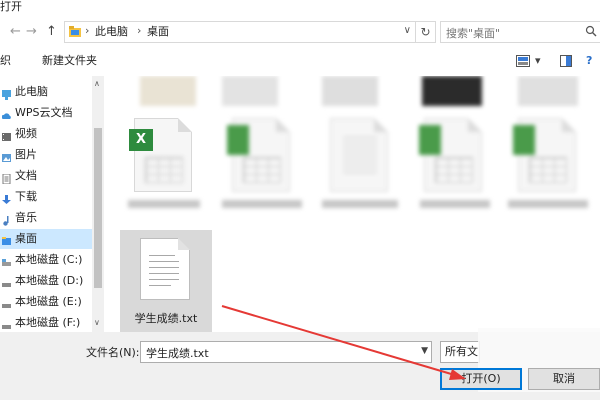  Describe the element at coordinates (46, 239) in the screenshot. I see `sidebar-item-desktop: 桌面` at that location.